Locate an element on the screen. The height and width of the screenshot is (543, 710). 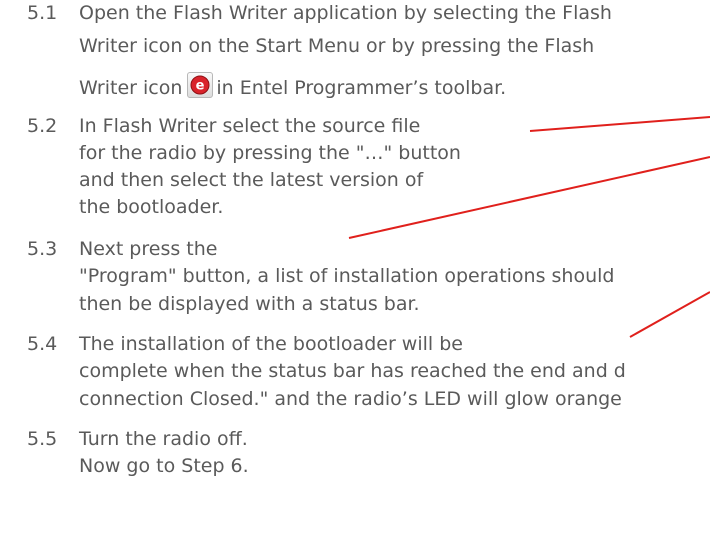
callout-line-status-bar is located at coordinates (669, 314).